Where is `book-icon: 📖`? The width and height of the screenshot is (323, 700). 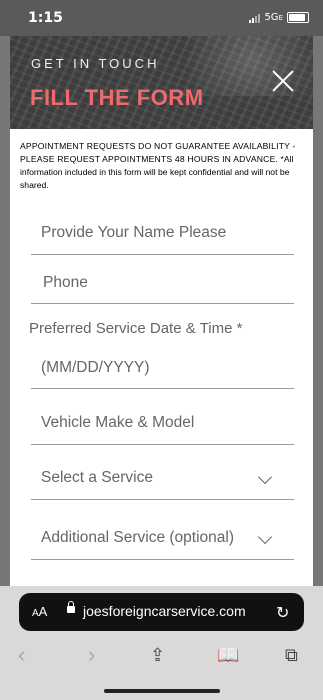
book-icon: 📖 is located at coordinates (228, 655).